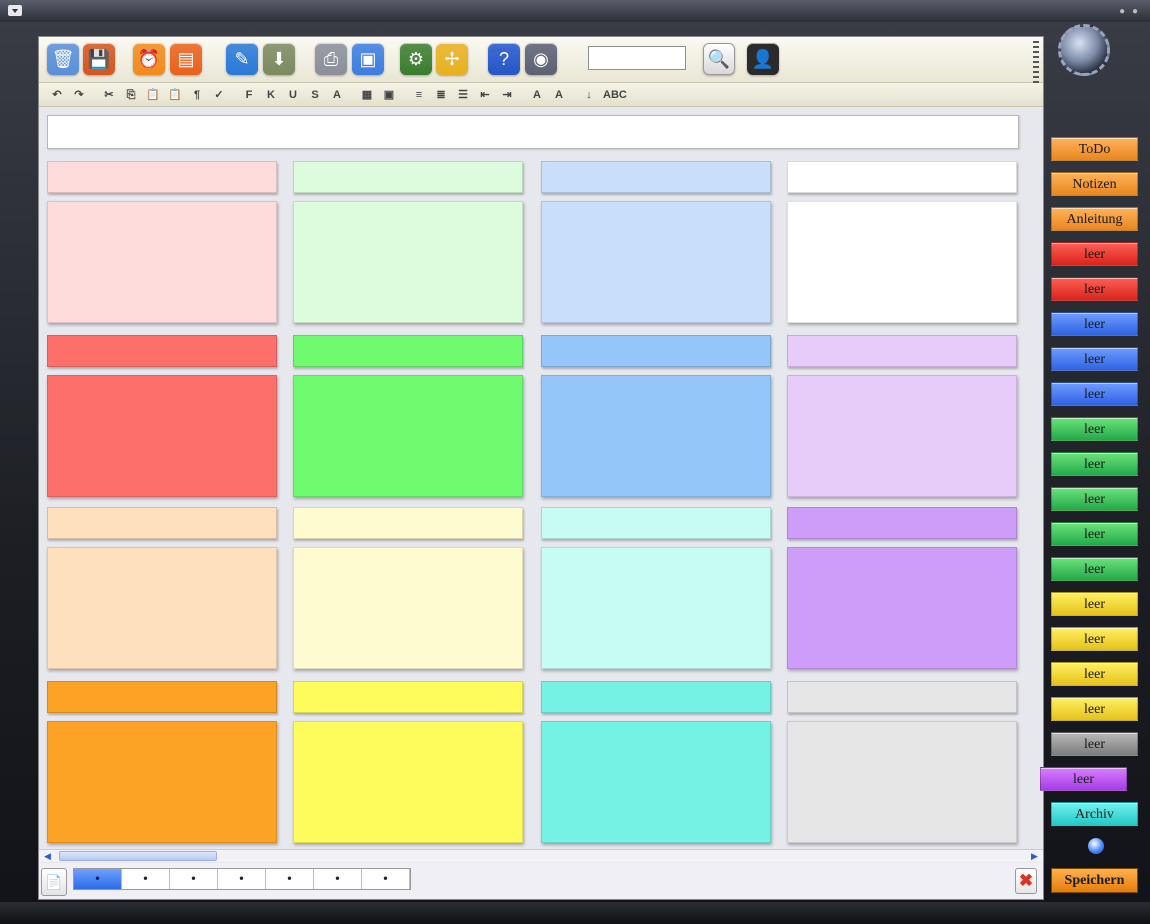 This screenshot has width=1150, height=924. I want to click on sidebar-button-empty-18: leer, so click(1083, 779).